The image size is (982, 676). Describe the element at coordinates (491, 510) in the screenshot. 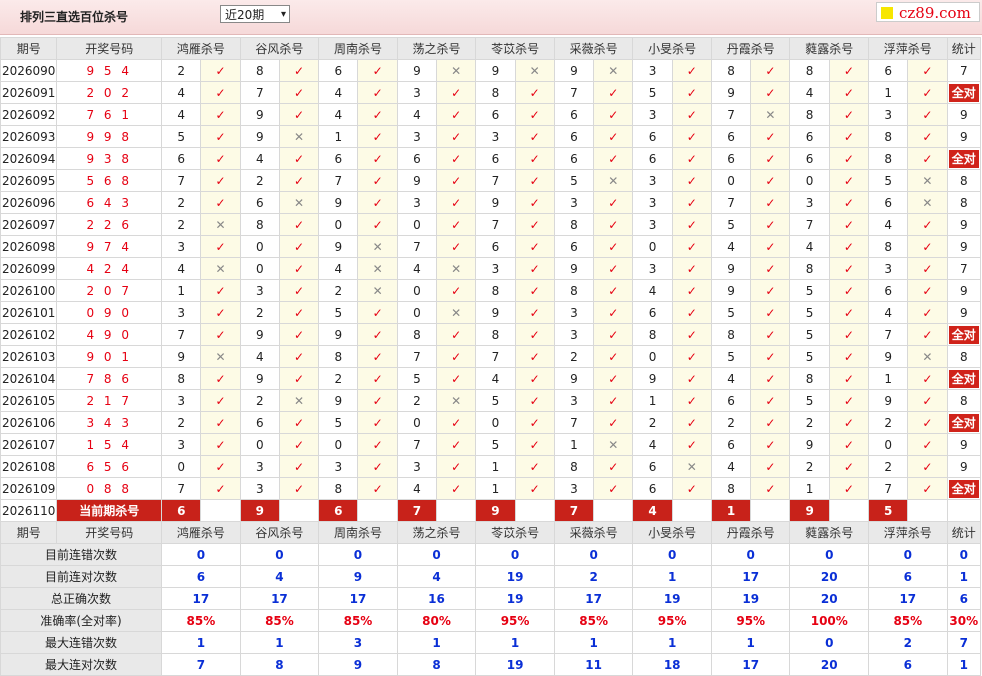

I see `current-period-row: 2026110 当前期杀号 6 9 6 7 9 7 4 1 9 5` at that location.